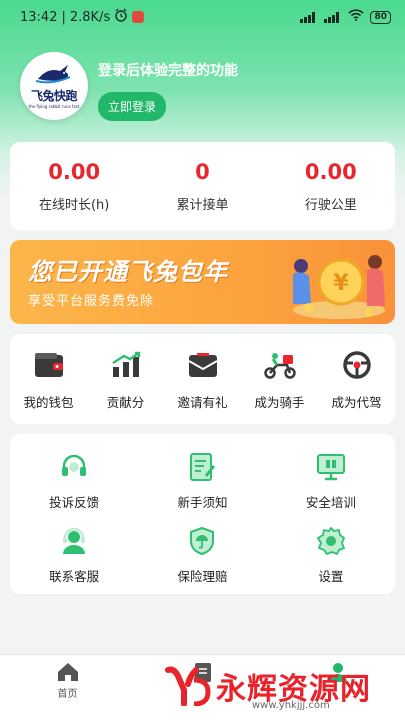 The height and width of the screenshot is (720, 405). I want to click on service-label: 设置, so click(331, 576).